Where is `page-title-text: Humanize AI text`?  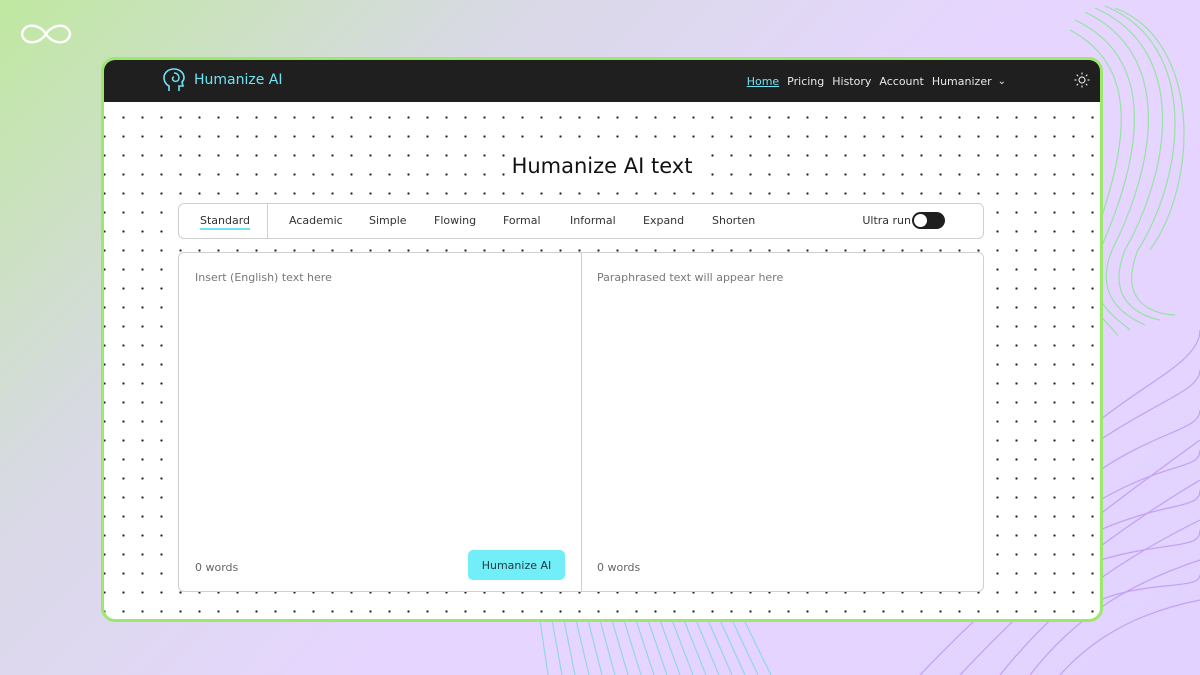 page-title-text: Humanize AI text is located at coordinates (602, 166).